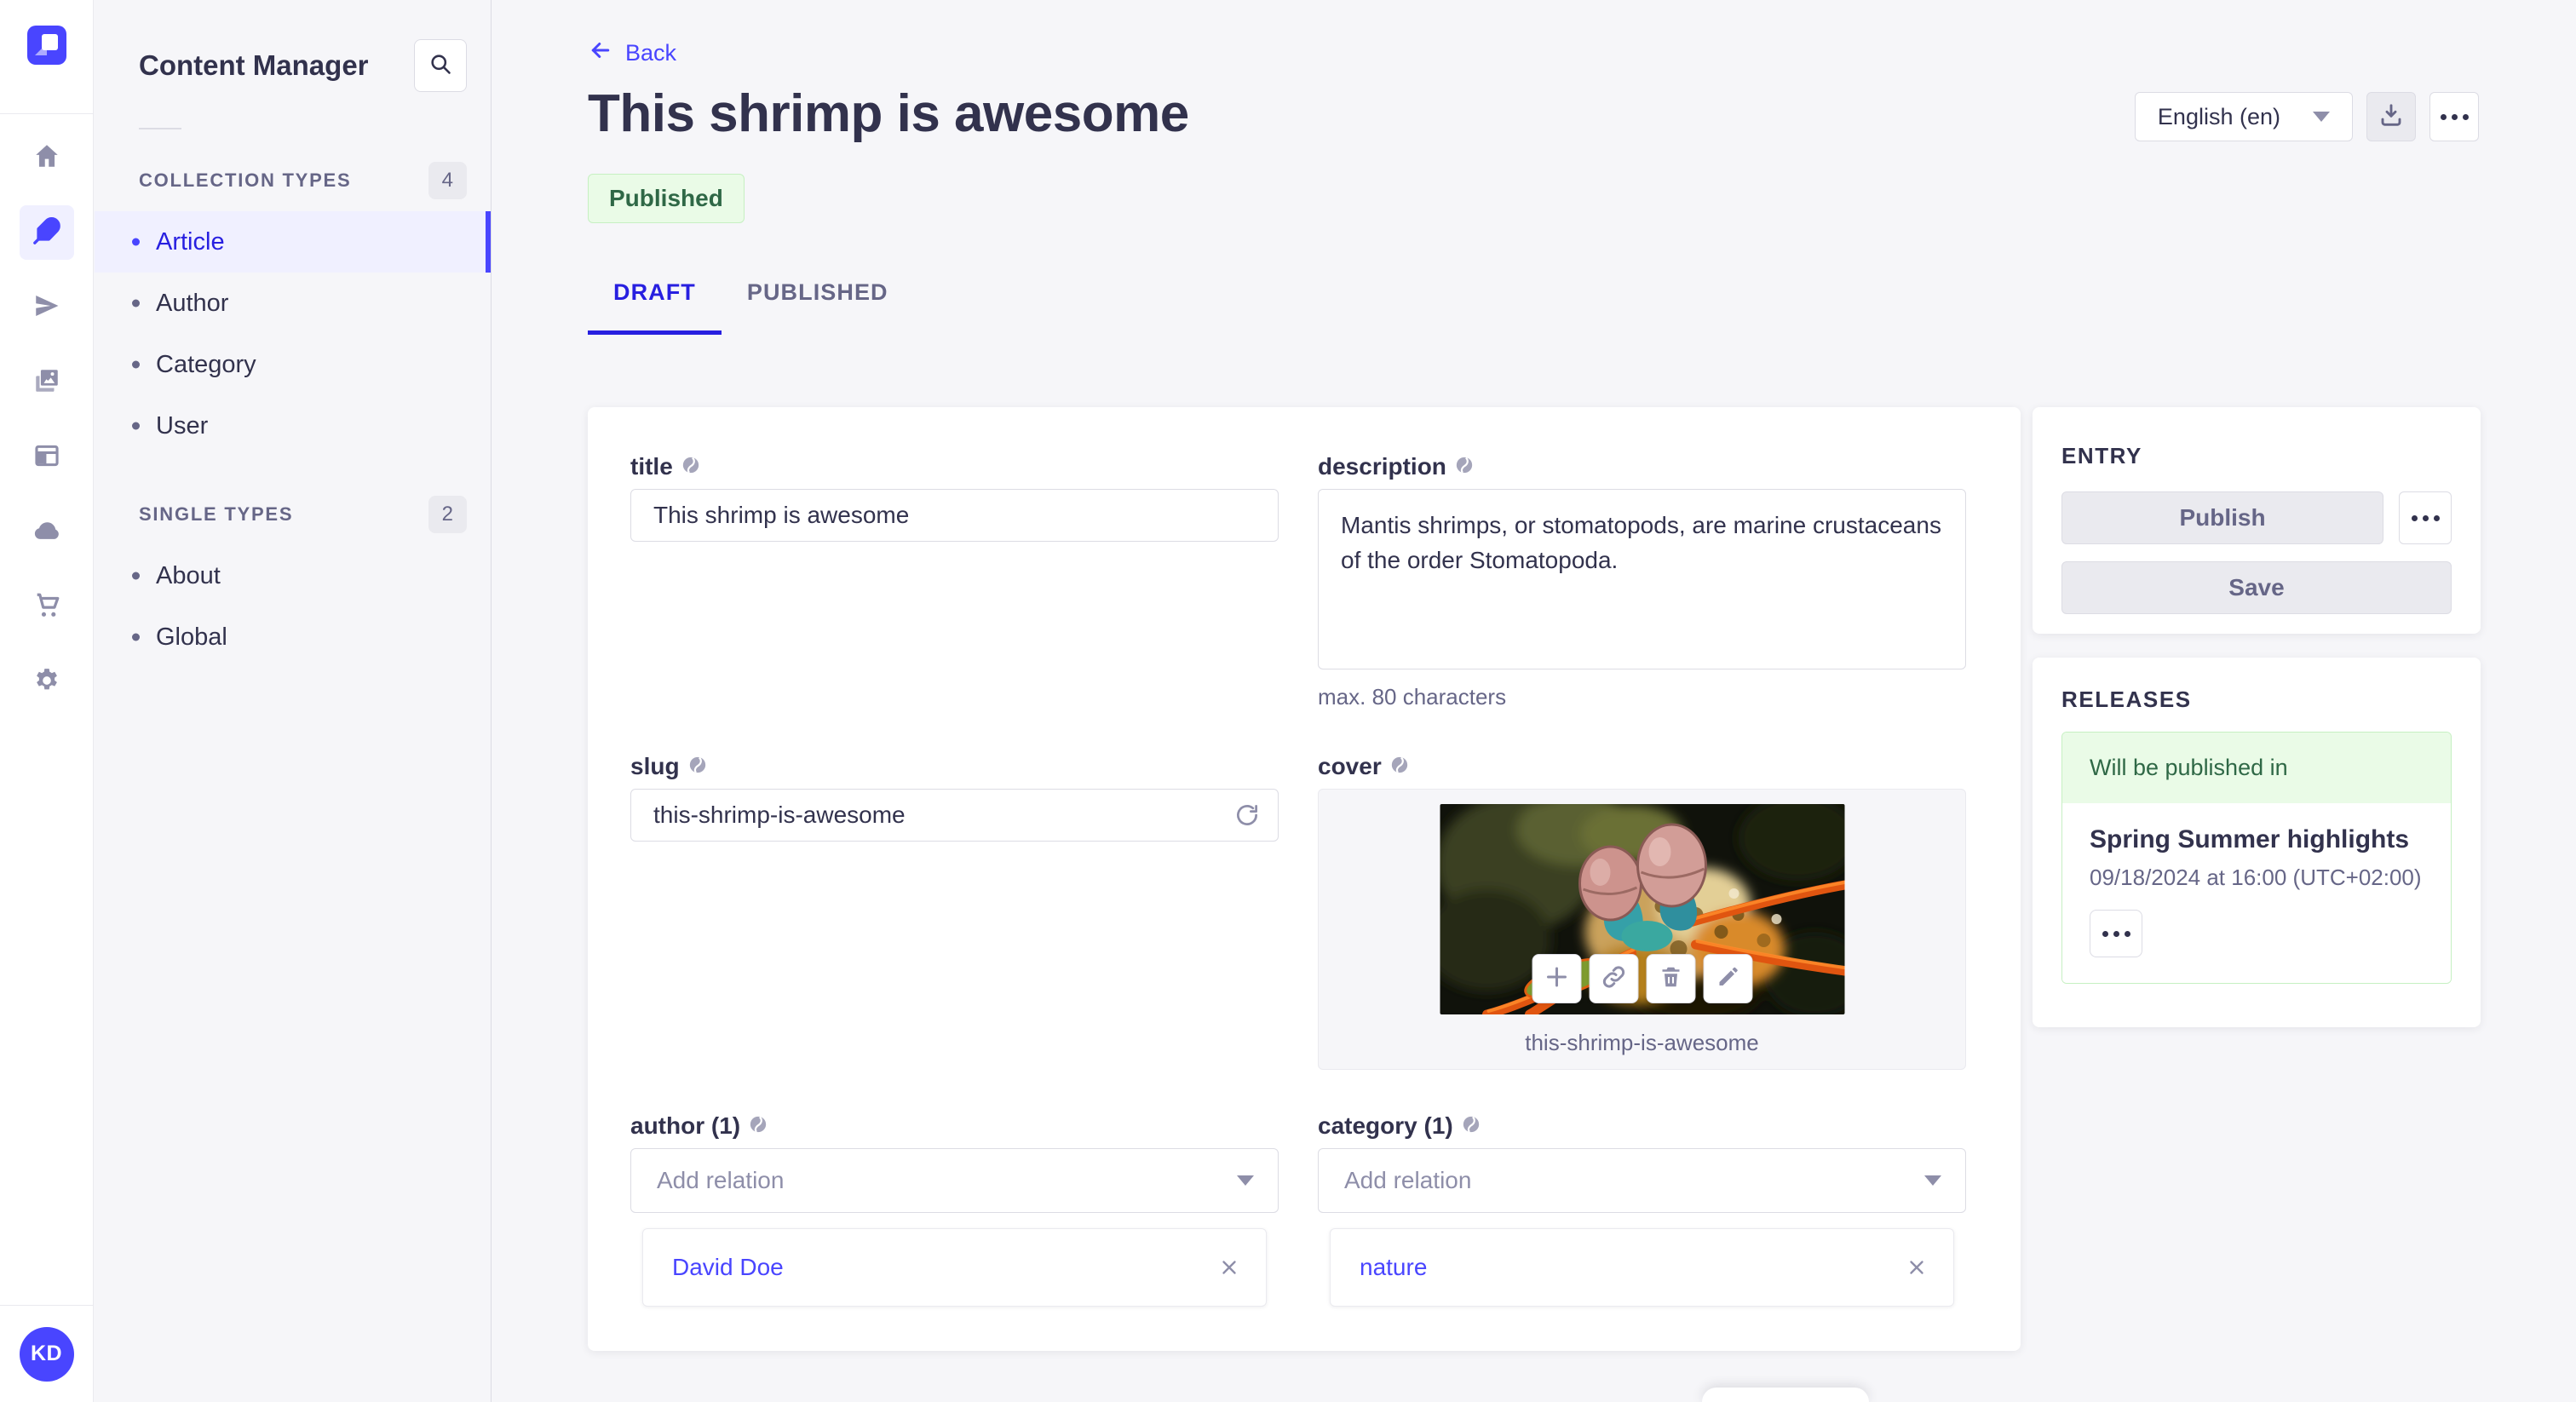  I want to click on trash-icon, so click(1671, 979).